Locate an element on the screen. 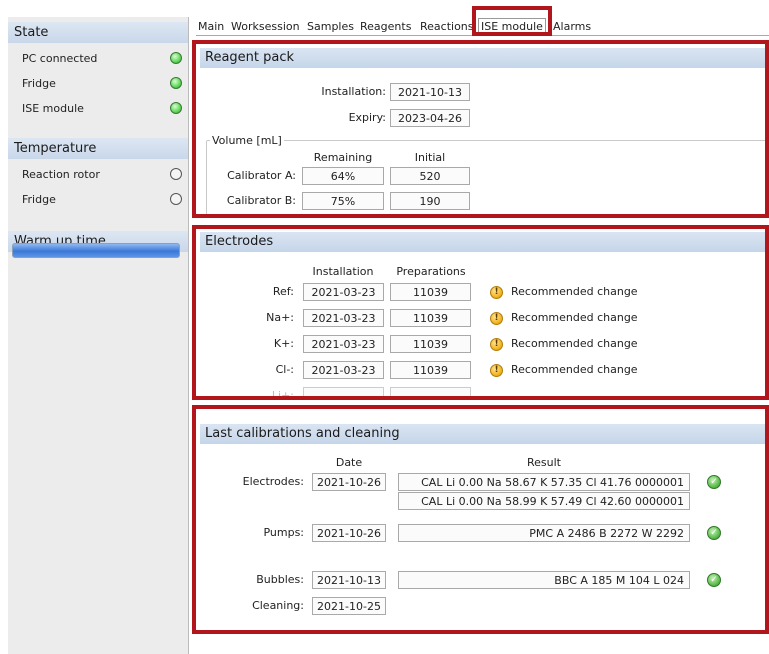 The height and width of the screenshot is (654, 769). state-item-label: PC connected is located at coordinates (60, 58).